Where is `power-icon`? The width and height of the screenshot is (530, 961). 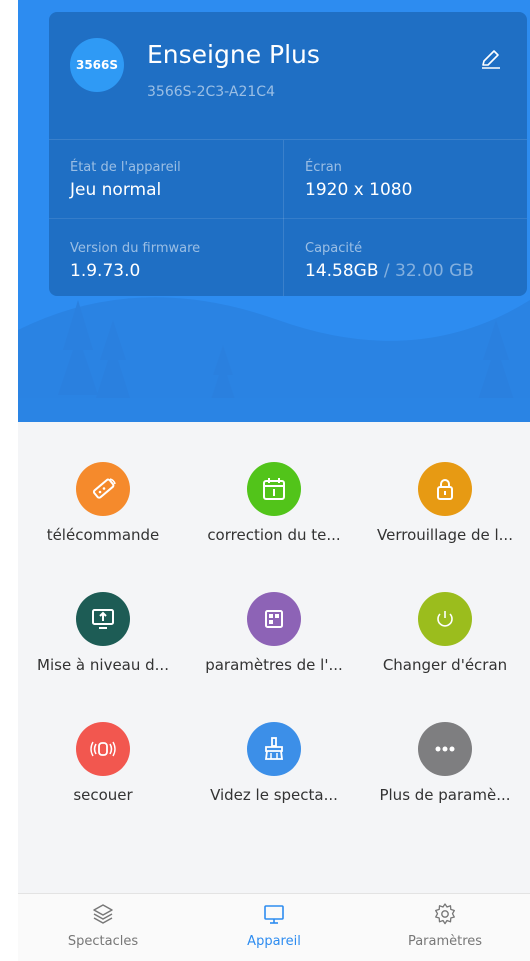
power-icon is located at coordinates (445, 619).